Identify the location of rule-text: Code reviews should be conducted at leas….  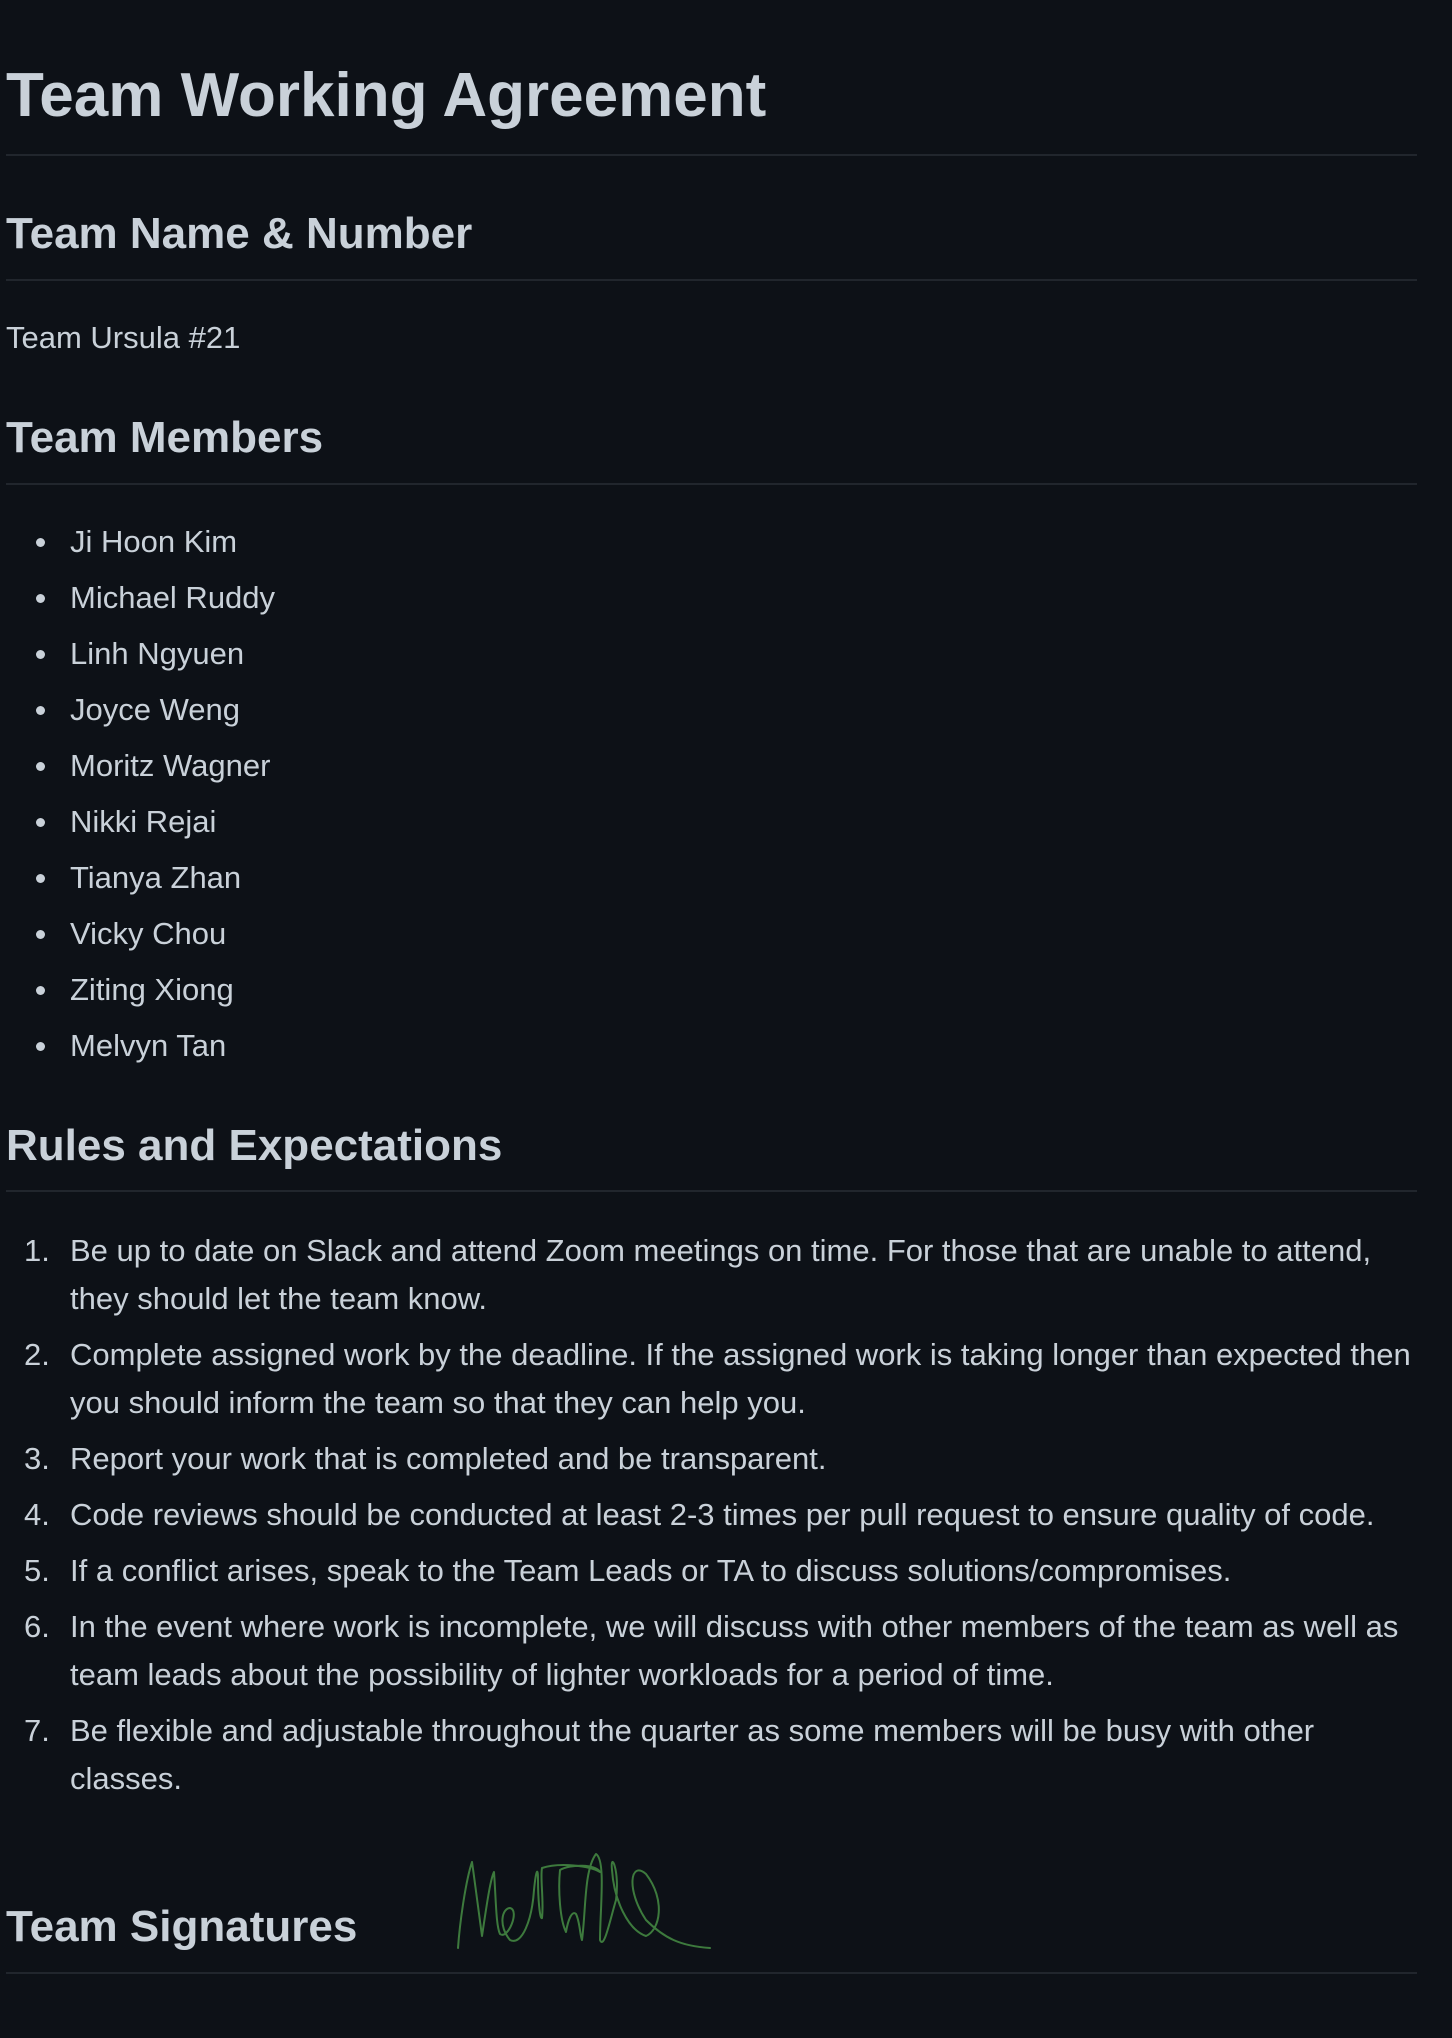
(722, 1514).